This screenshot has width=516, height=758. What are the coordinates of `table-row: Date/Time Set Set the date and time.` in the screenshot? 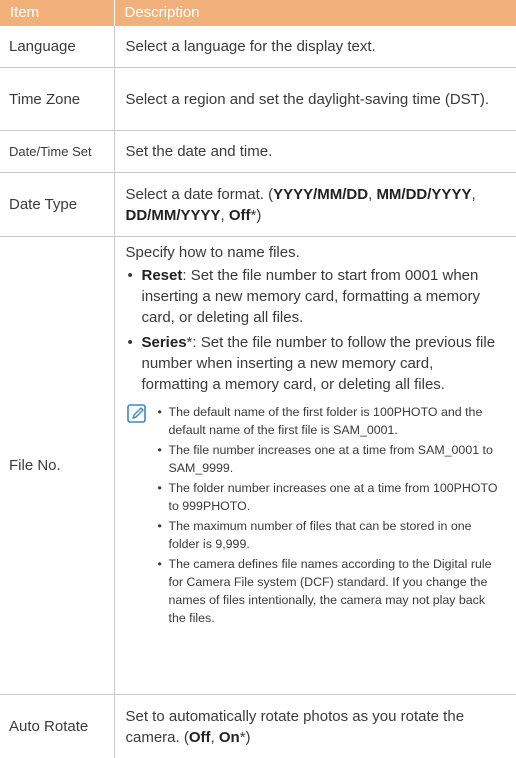 It's located at (258, 152).